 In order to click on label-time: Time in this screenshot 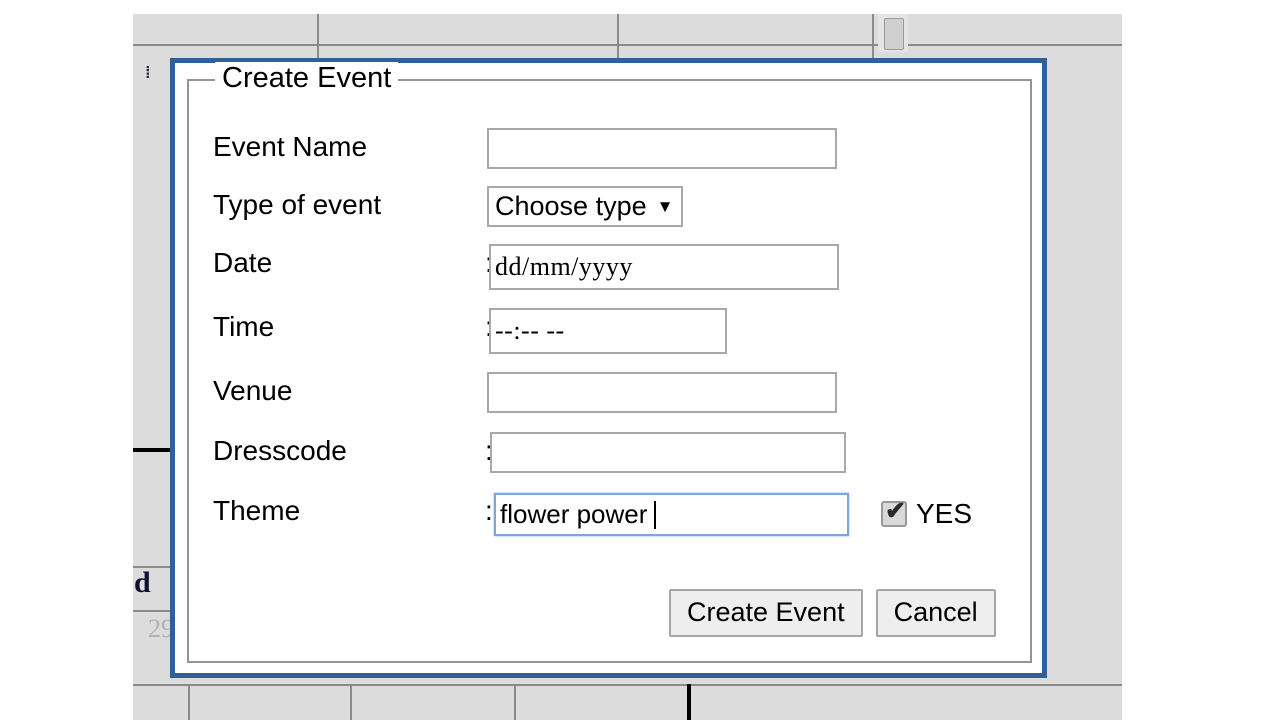, I will do `click(244, 326)`.